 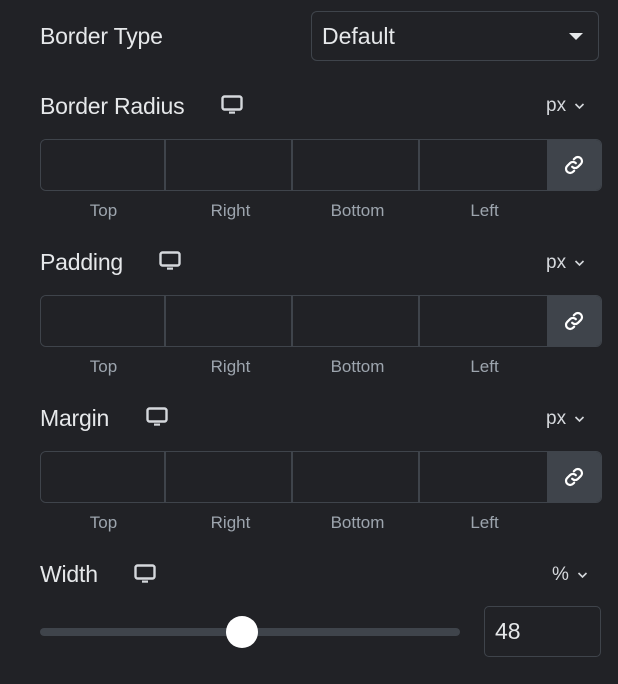 What do you see at coordinates (357, 522) in the screenshot?
I see `margin-bottom-label: Bottom` at bounding box center [357, 522].